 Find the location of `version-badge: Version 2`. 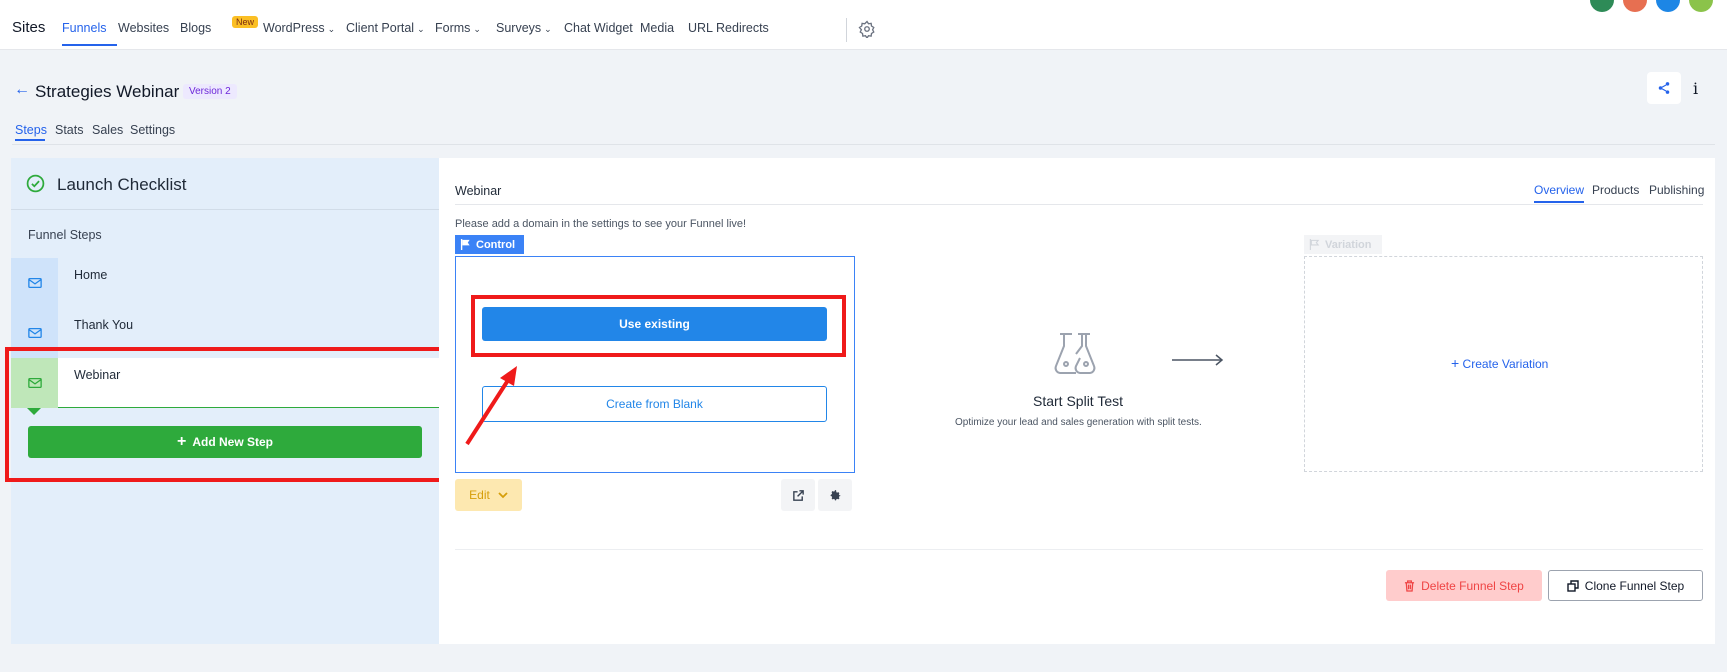

version-badge: Version 2 is located at coordinates (210, 91).